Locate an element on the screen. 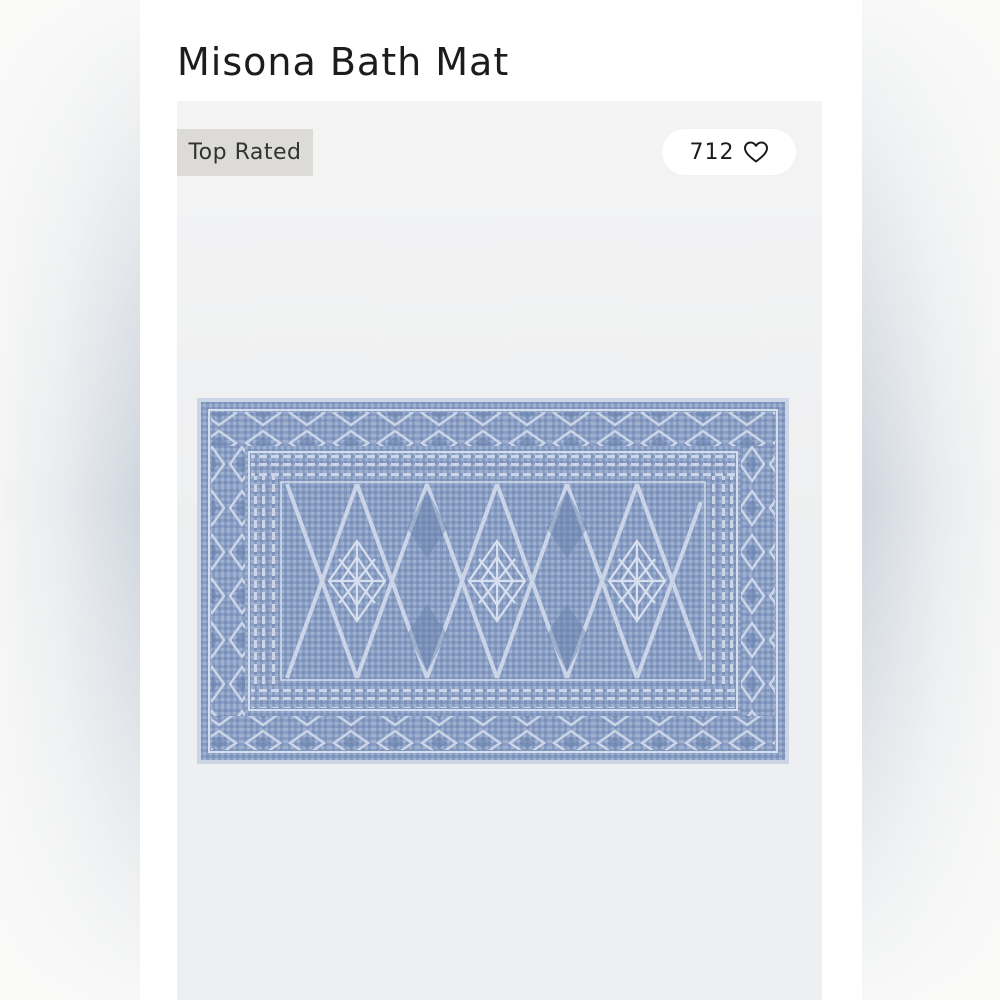  like-button: 712 is located at coordinates (729, 152).